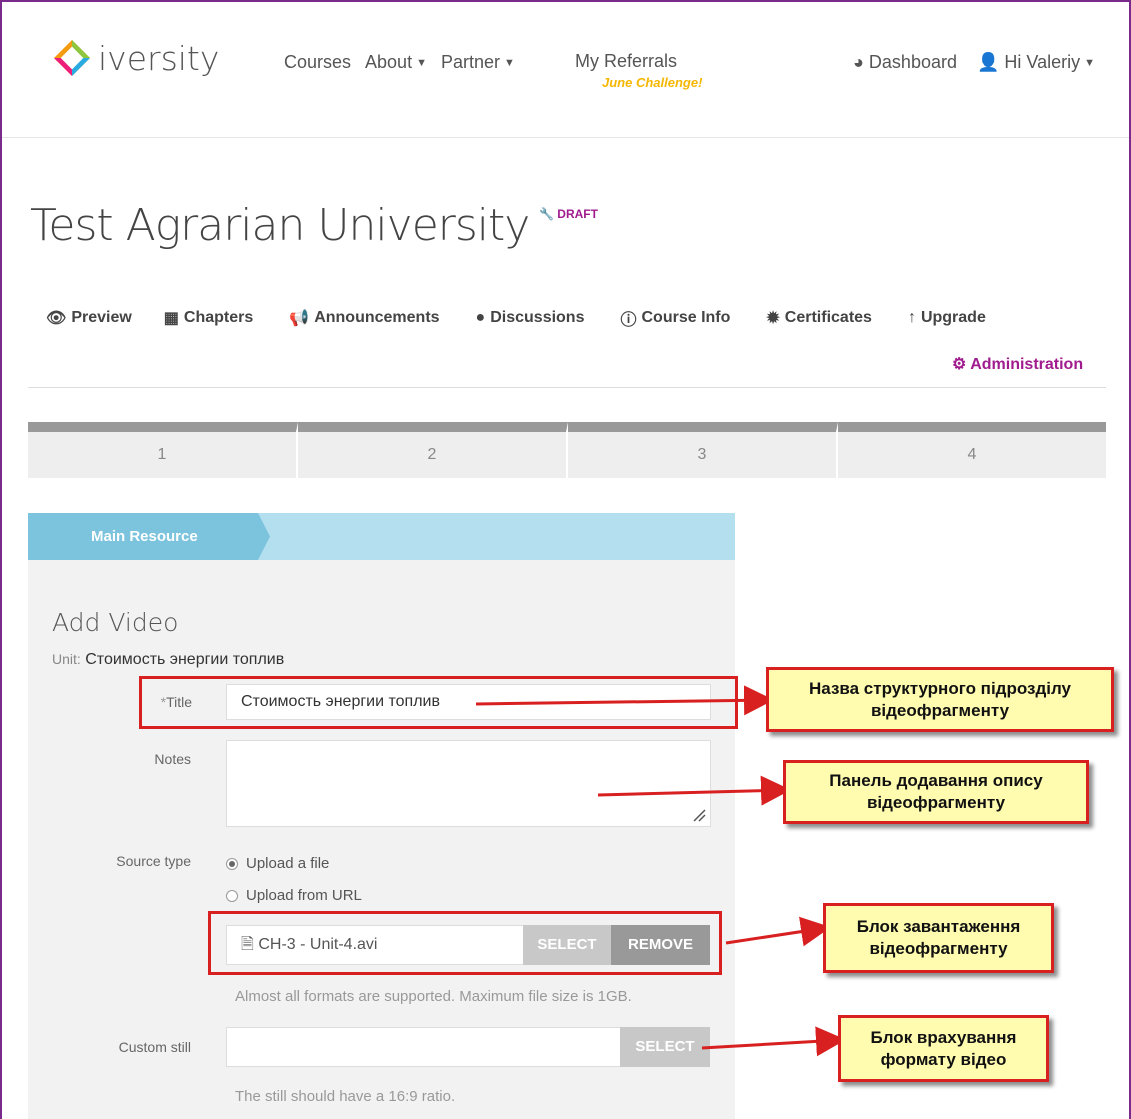 This screenshot has width=1131, height=1119. I want to click on callout-title-line2: відеофрагменту, so click(940, 710).